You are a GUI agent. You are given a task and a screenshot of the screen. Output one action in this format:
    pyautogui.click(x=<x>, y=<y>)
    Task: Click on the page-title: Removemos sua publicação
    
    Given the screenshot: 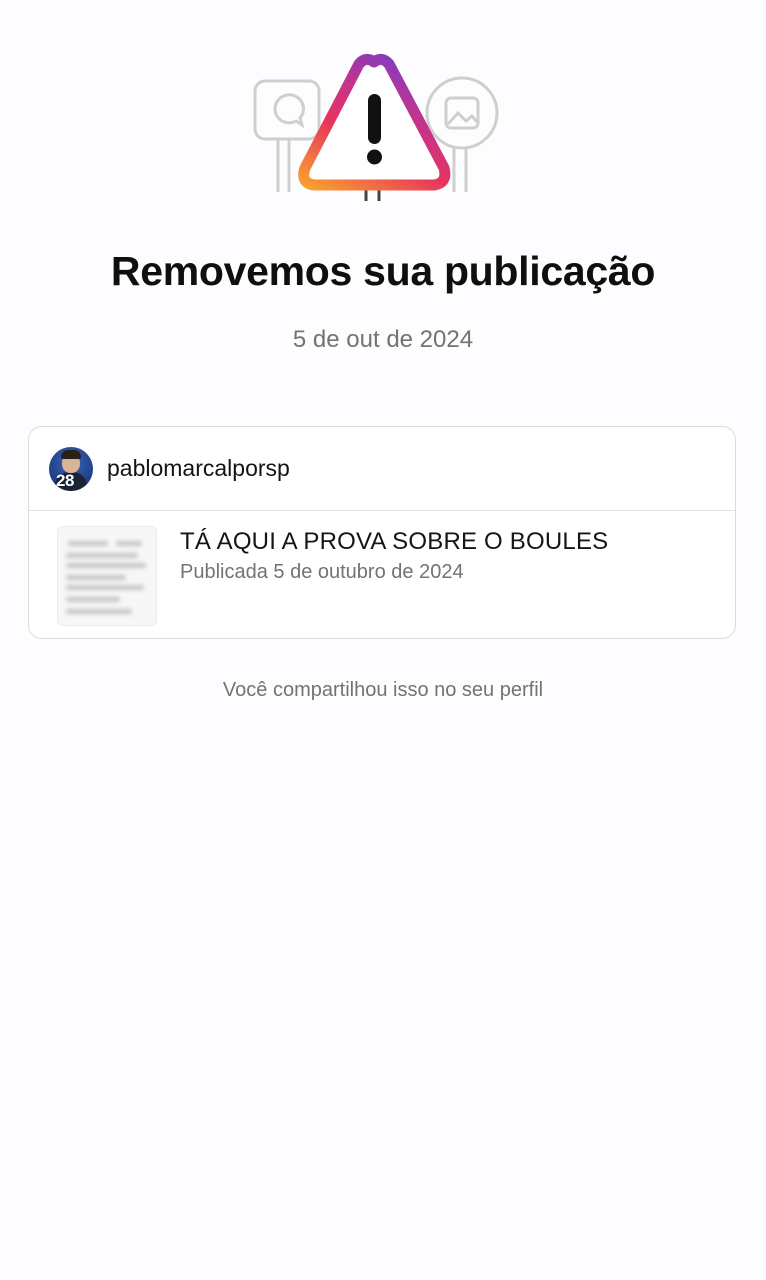 What is the action you would take?
    pyautogui.click(x=383, y=271)
    